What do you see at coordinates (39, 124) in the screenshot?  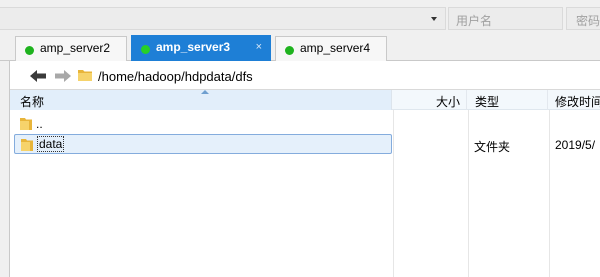 I see `file-name: ..` at bounding box center [39, 124].